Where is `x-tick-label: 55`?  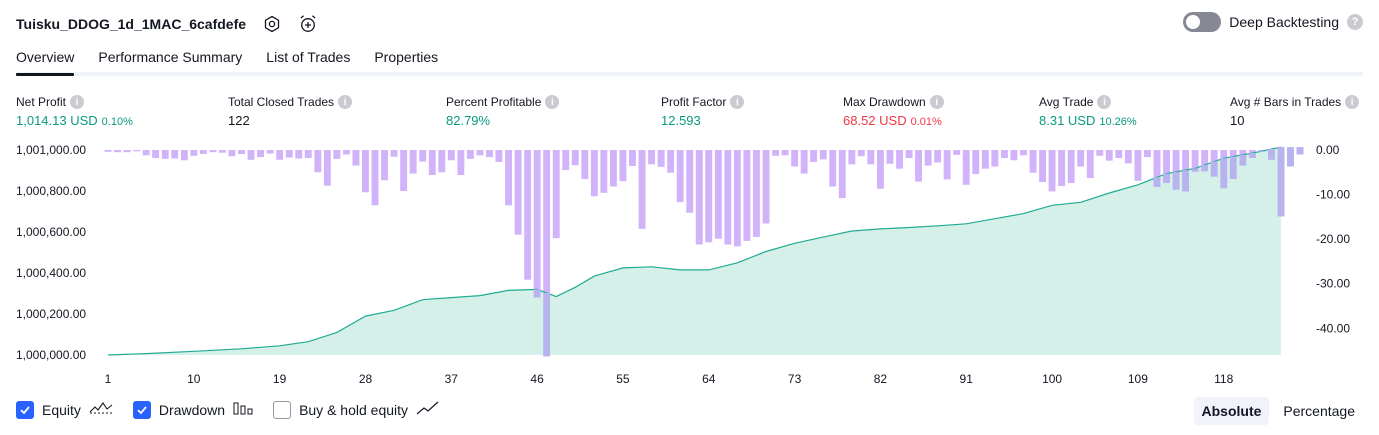
x-tick-label: 55 is located at coordinates (623, 379).